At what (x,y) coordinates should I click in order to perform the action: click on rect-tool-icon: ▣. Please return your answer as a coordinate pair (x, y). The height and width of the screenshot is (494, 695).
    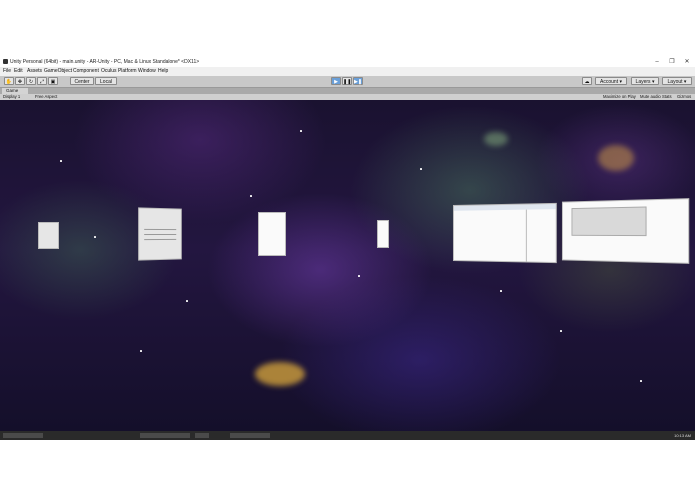
    Looking at the image, I should click on (53, 81).